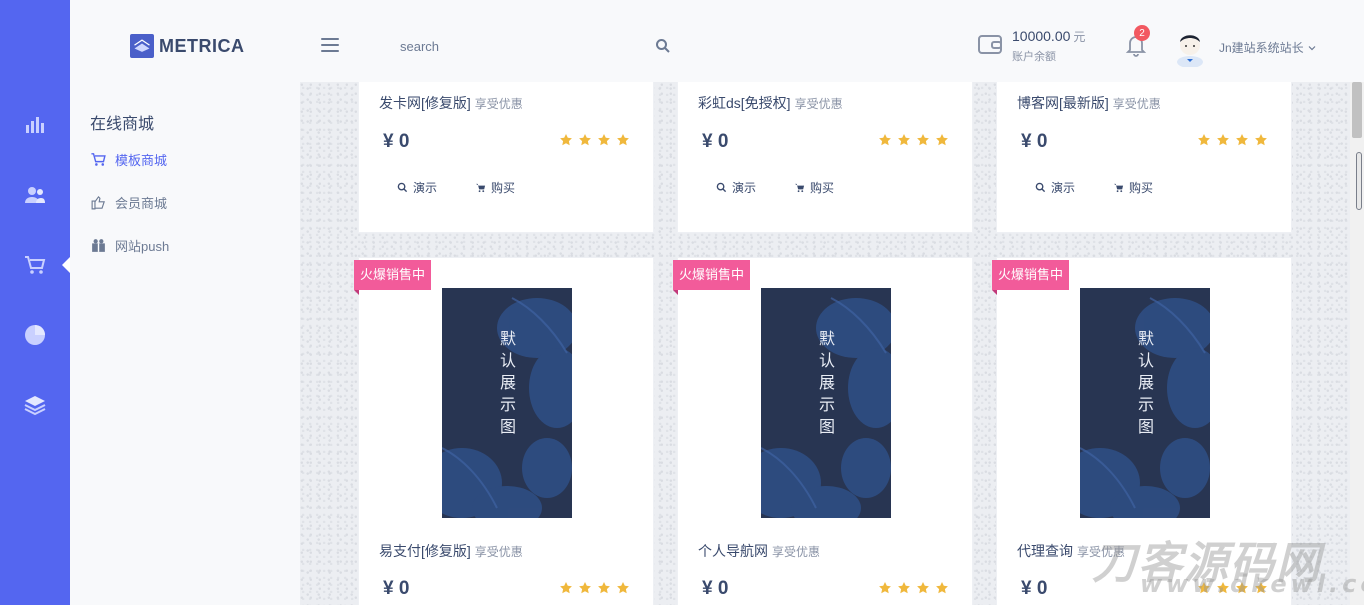 This screenshot has height=605, width=1364. What do you see at coordinates (330, 45) in the screenshot?
I see `menu-toggle-icon` at bounding box center [330, 45].